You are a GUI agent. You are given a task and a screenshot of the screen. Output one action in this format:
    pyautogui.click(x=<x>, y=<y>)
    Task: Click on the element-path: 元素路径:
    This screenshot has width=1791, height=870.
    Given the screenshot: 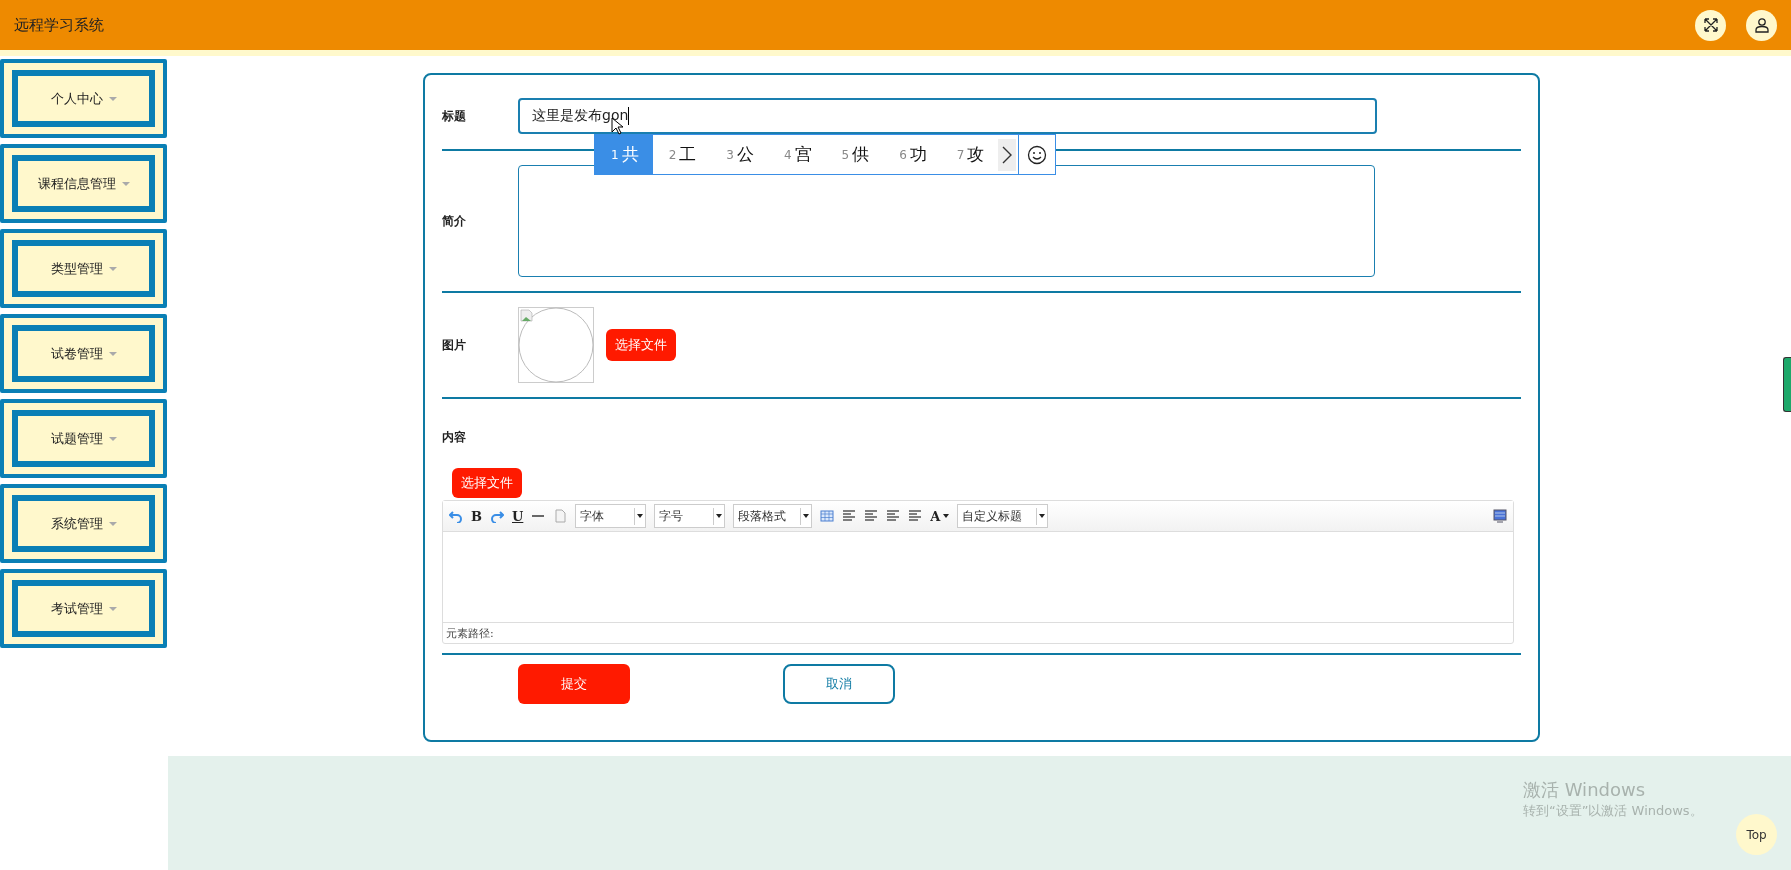 What is the action you would take?
    pyautogui.click(x=470, y=633)
    